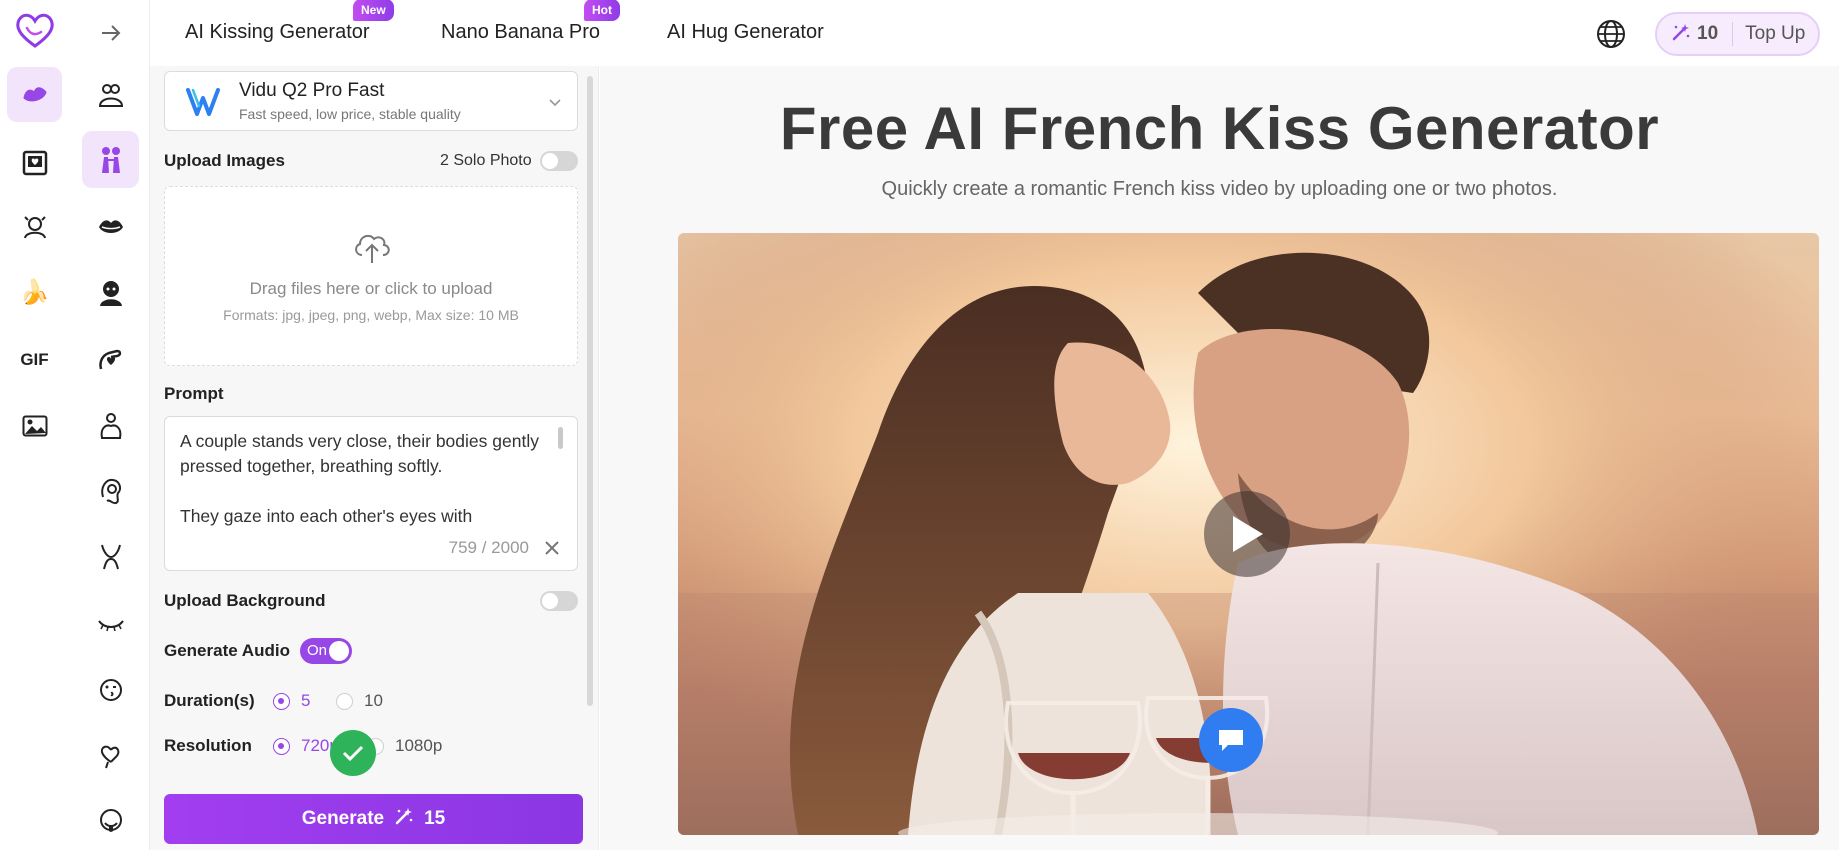  What do you see at coordinates (552, 548) in the screenshot?
I see `clear-prompt-icon` at bounding box center [552, 548].